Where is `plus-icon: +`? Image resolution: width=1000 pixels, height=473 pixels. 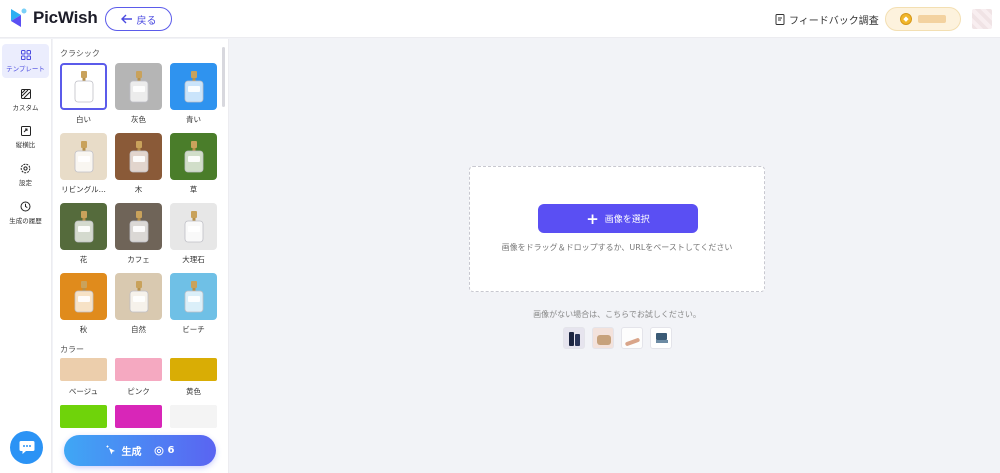 plus-icon: + is located at coordinates (592, 218).